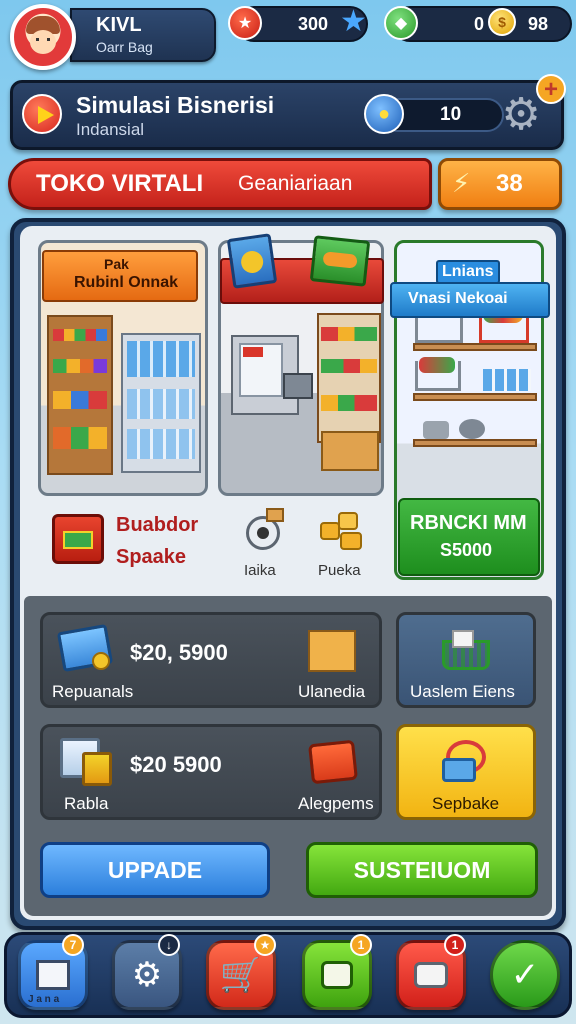 This screenshot has width=576, height=1024. What do you see at coordinates (44, 999) in the screenshot?
I see `nav-store-caption: J a n a` at bounding box center [44, 999].